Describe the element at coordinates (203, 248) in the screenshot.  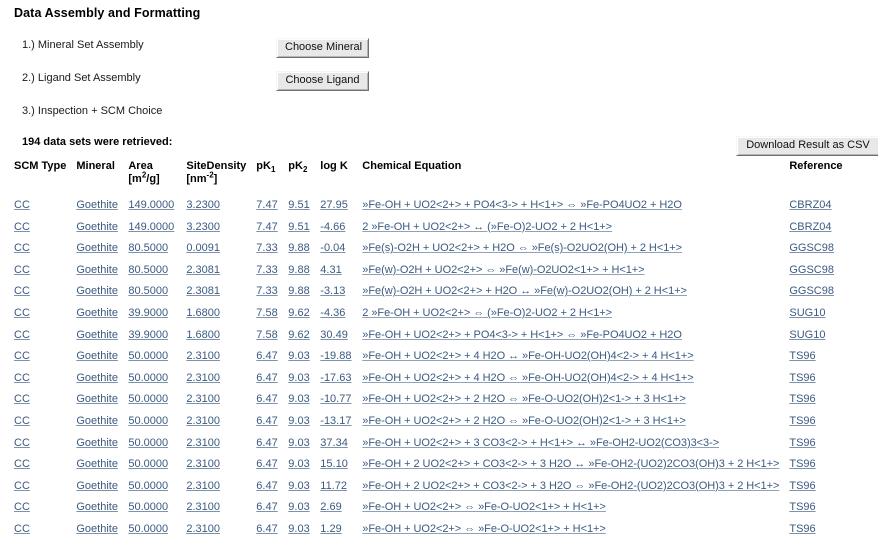
I see `cell-site-density-link: 0.0091` at that location.